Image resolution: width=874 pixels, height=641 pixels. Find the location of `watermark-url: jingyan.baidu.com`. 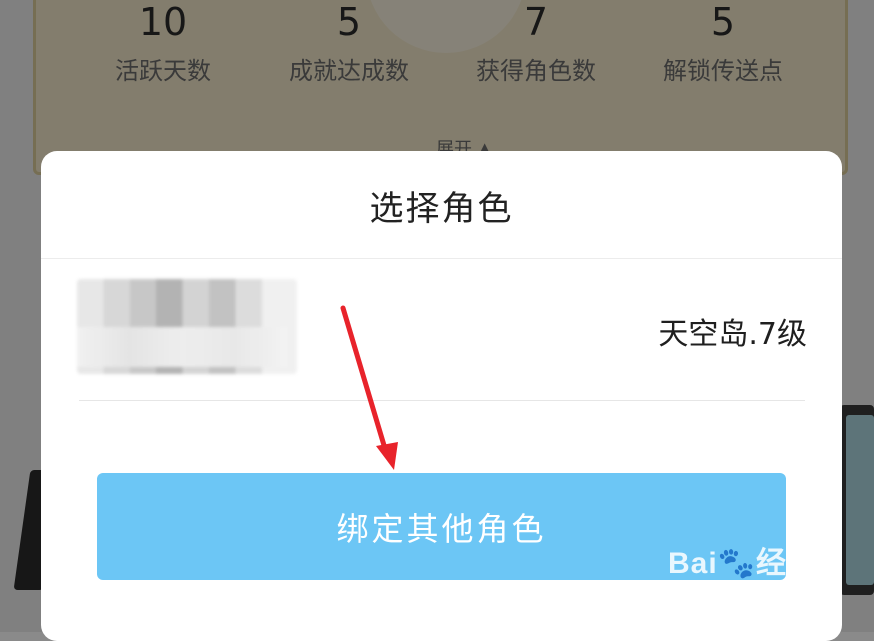

watermark-url: jingyan.baidu.com is located at coordinates (728, 592).